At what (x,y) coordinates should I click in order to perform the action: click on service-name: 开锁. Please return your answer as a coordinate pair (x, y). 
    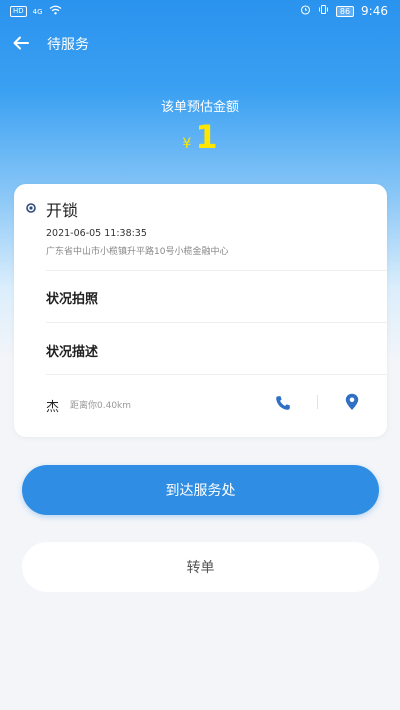
    Looking at the image, I should click on (62, 210).